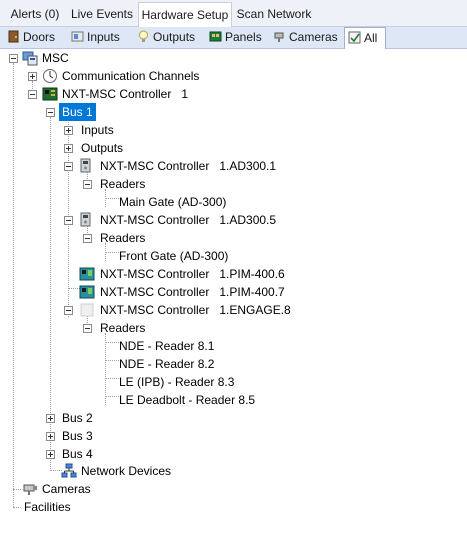 This screenshot has width=467, height=552. I want to click on tree-node-engage-8: NXT-MSC Controller 1.ENGAGE.8, so click(195, 310).